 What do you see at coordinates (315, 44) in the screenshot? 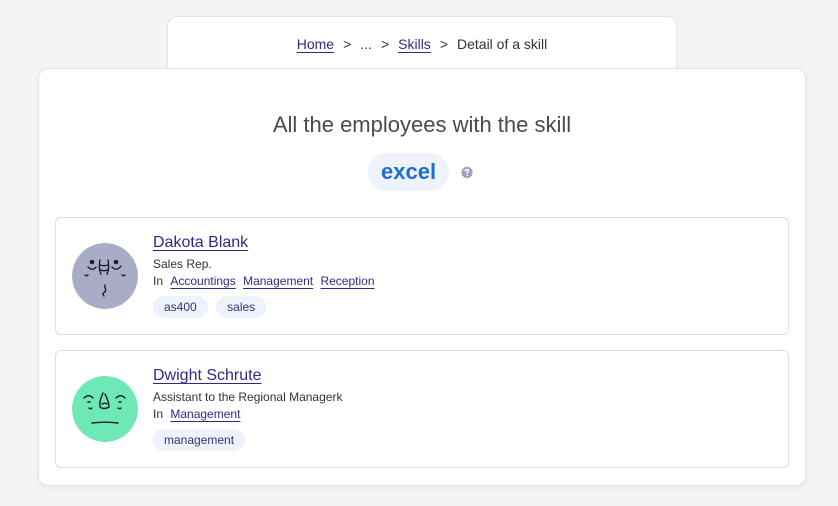
I see `breadcrumb-home-link: Home` at bounding box center [315, 44].